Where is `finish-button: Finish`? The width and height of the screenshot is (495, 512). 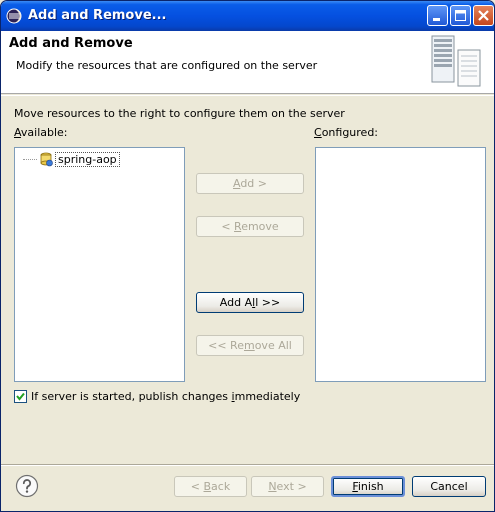
finish-button: Finish is located at coordinates (368, 486).